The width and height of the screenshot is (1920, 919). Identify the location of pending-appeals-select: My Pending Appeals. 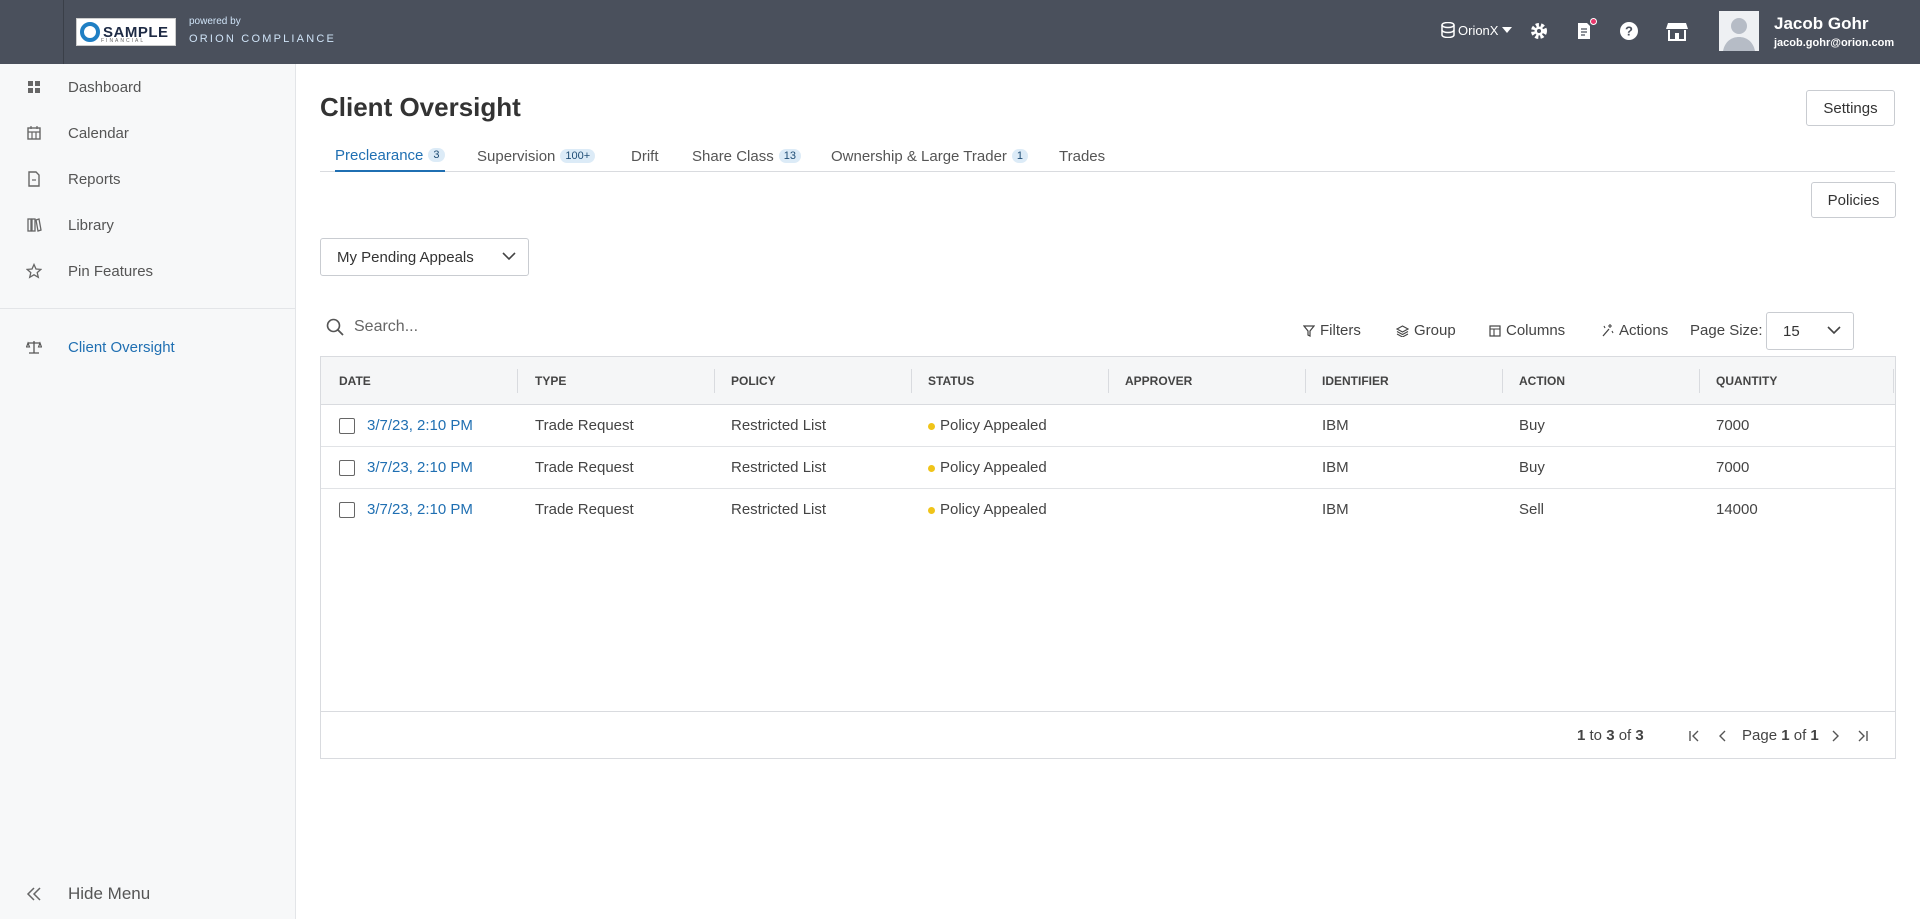
(424, 257).